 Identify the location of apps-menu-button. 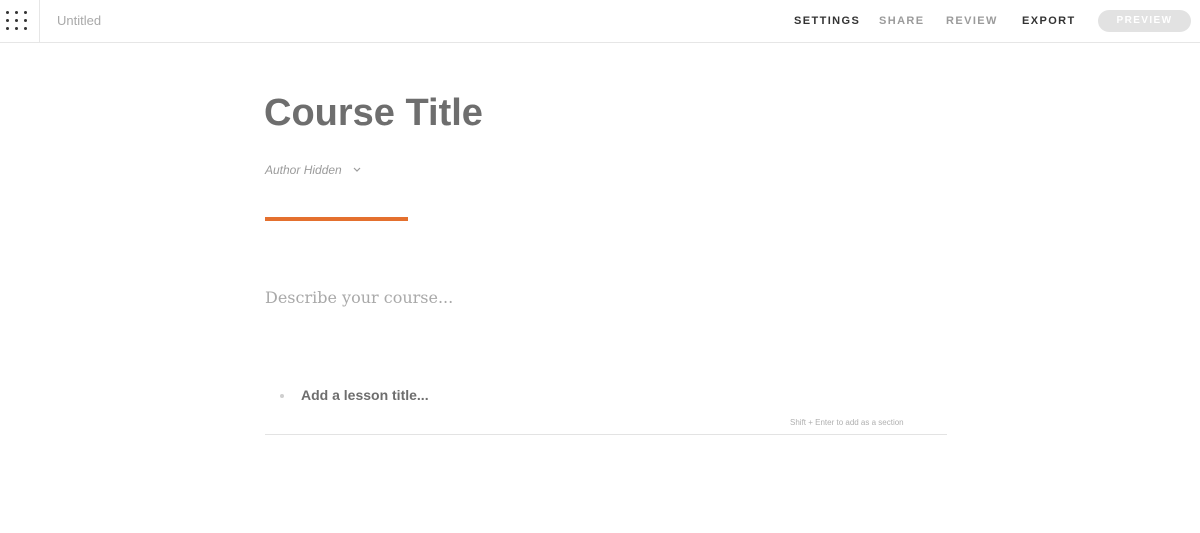
(20, 21).